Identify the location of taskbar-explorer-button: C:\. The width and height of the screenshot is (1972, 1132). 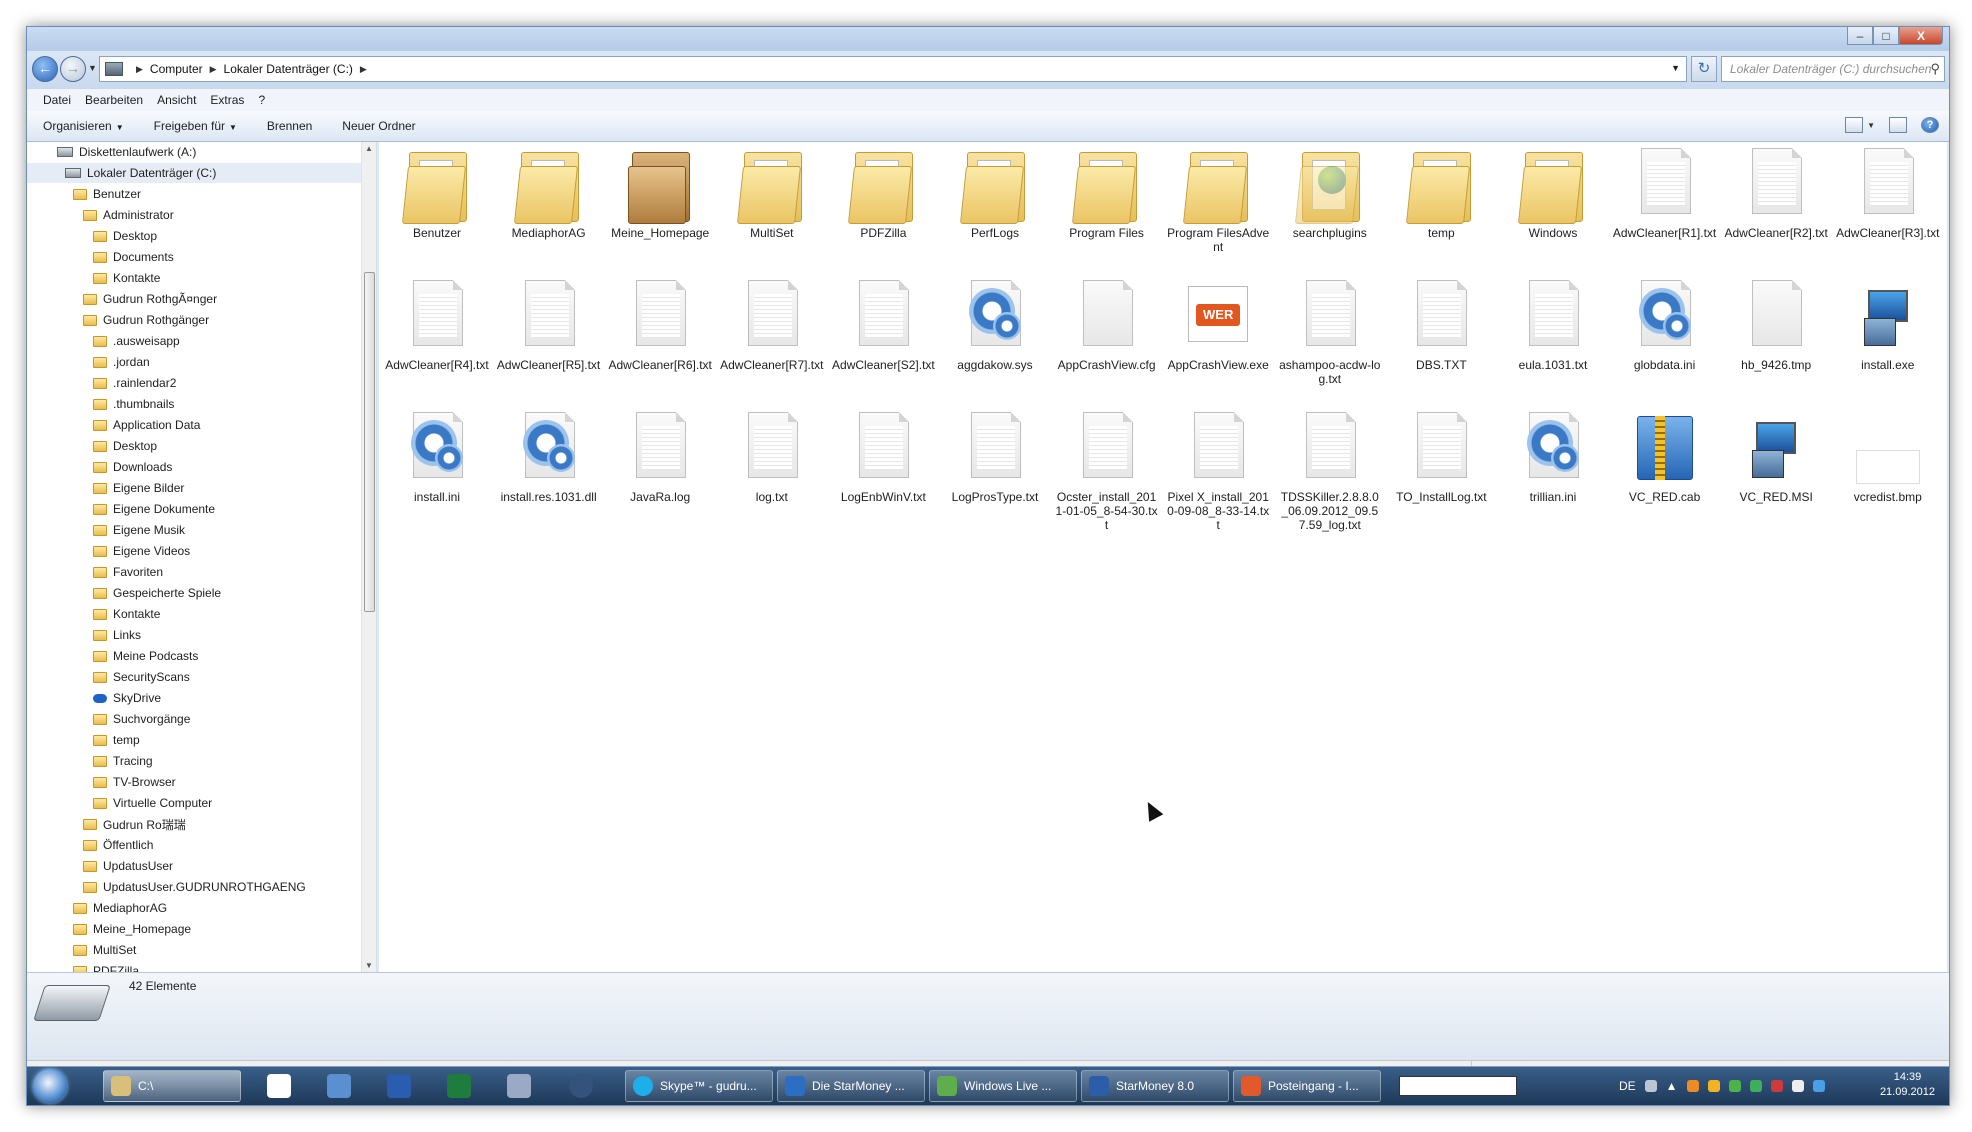
(172, 1086).